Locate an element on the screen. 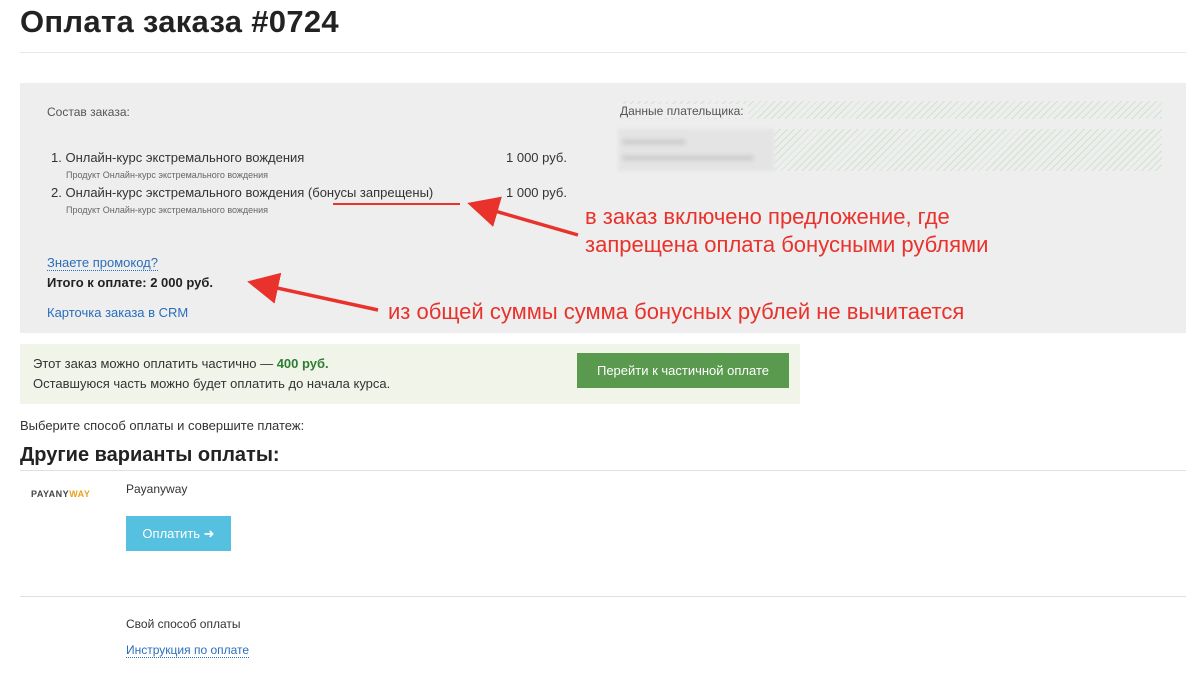 The height and width of the screenshot is (690, 1200). redacted-name is located at coordinates (654, 142).